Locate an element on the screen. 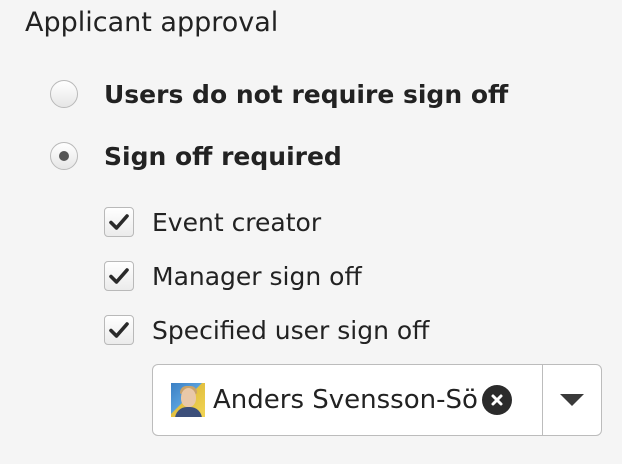 This screenshot has height=464, width=622. checkbox-manager-sign-off: Manager sign off is located at coordinates (233, 276).